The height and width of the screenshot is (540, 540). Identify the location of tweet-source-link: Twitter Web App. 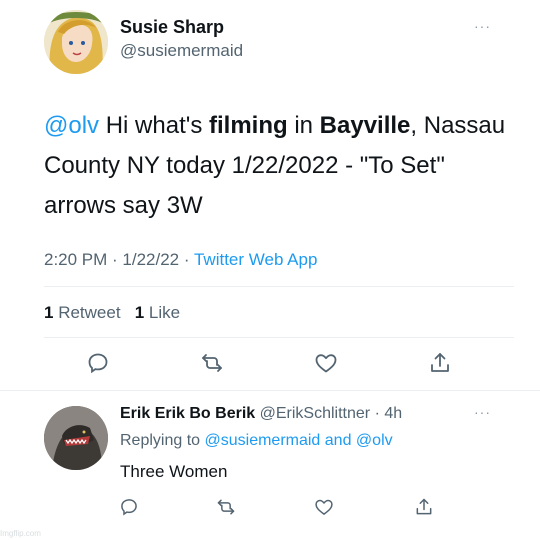
(255, 259).